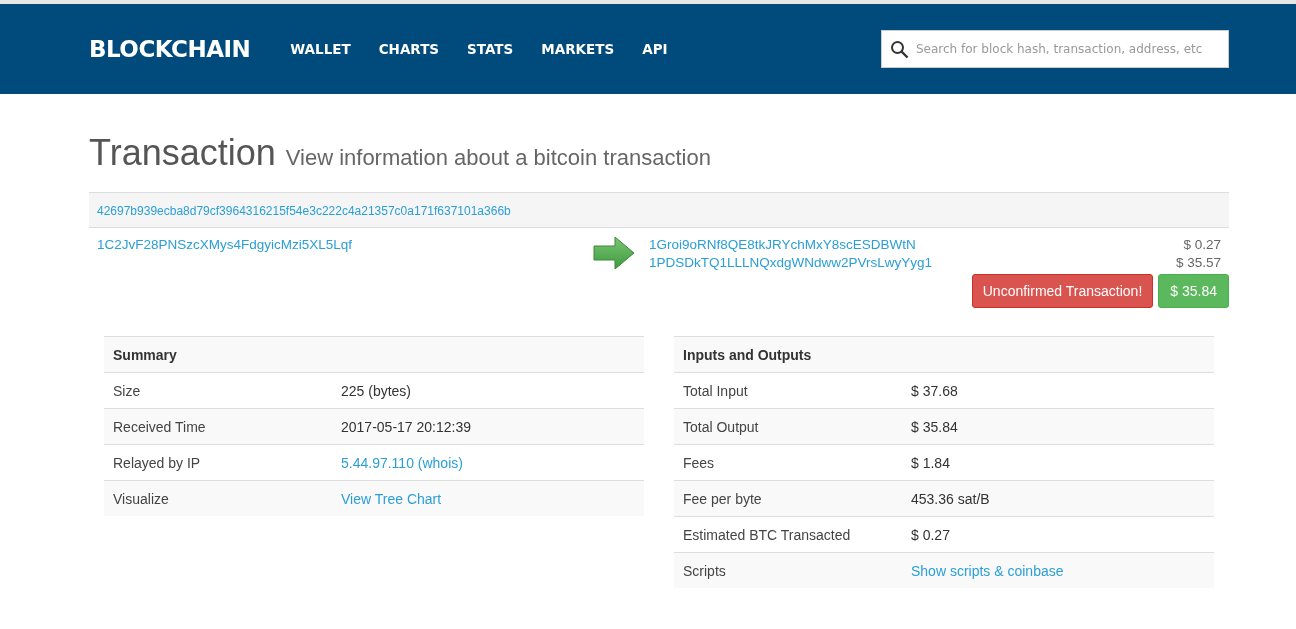  I want to click on table-cell: Scripts, so click(788, 570).